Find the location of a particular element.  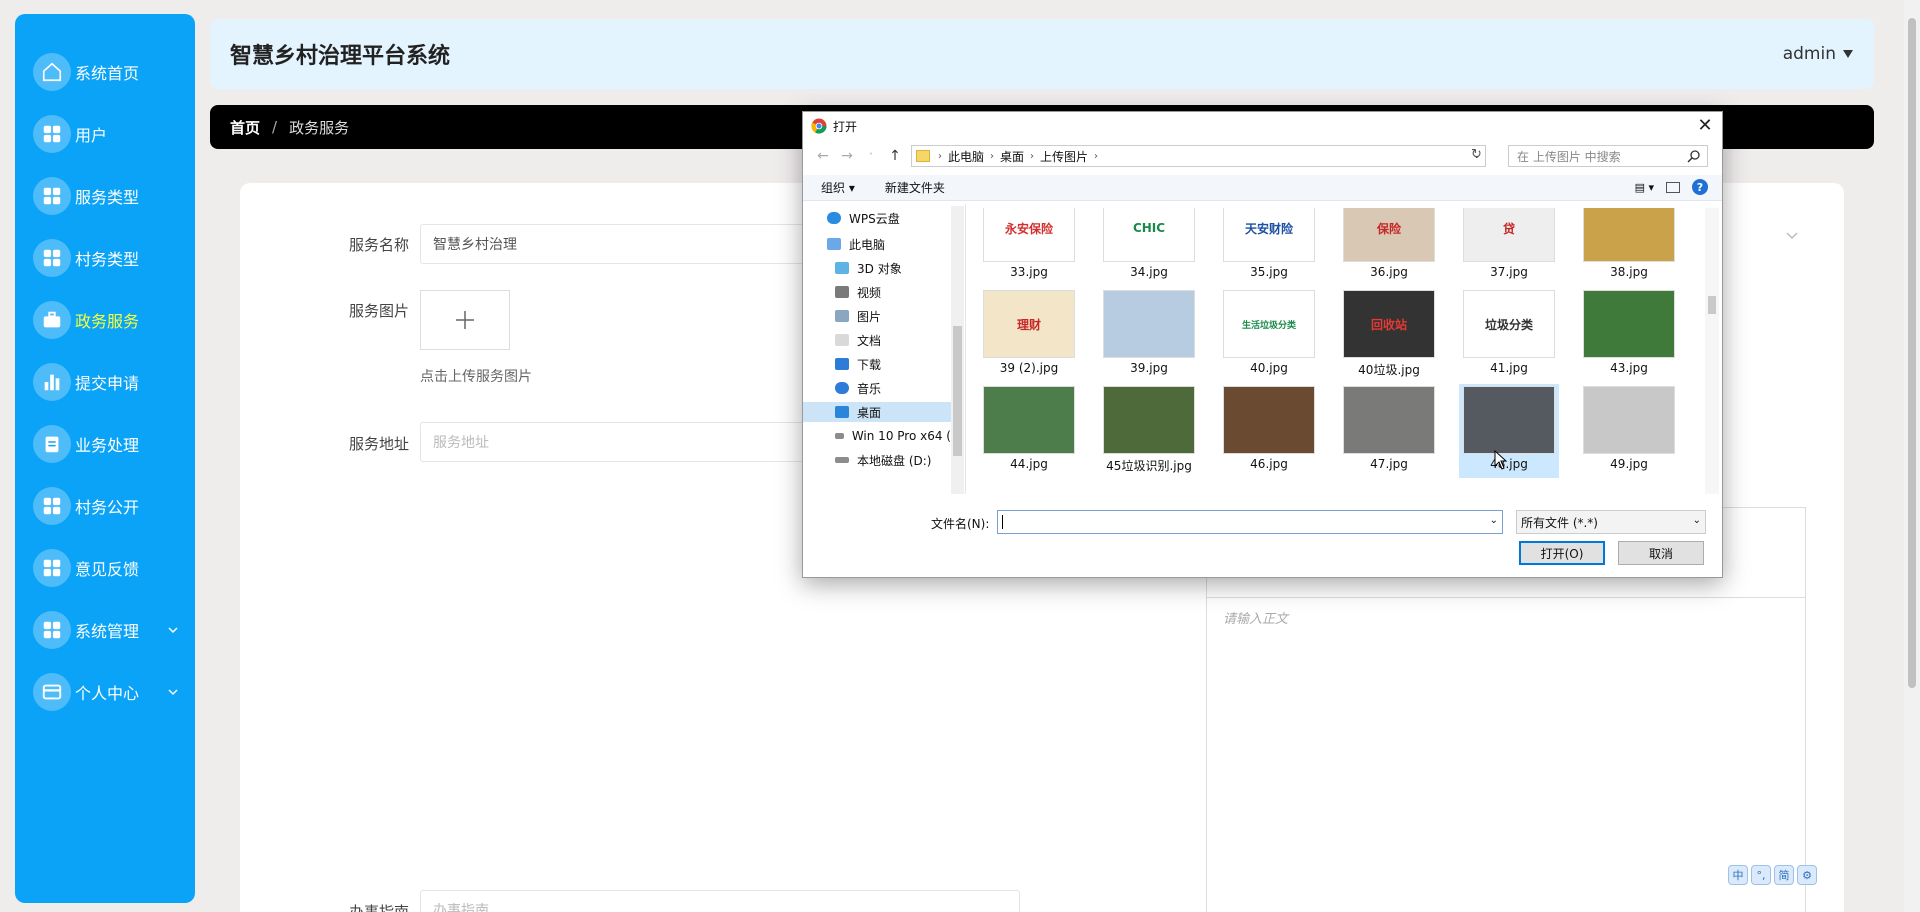

nav-submit-application: 提交申请 is located at coordinates (105, 382).